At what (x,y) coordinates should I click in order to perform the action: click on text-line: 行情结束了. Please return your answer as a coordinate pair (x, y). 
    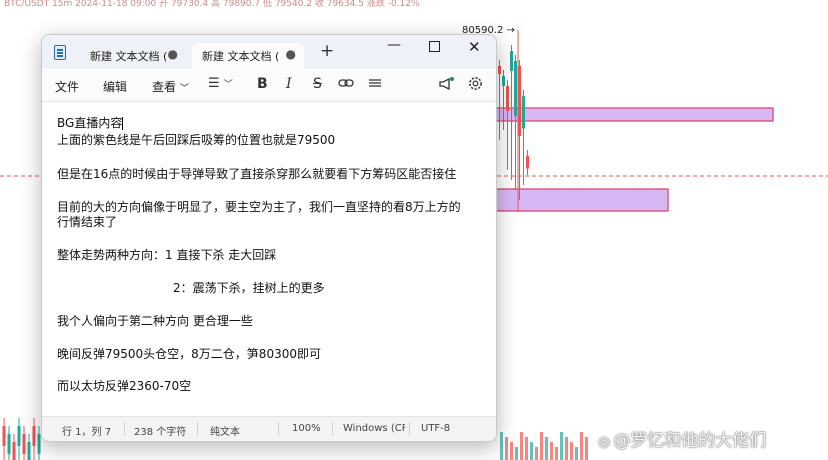
    Looking at the image, I should click on (87, 222).